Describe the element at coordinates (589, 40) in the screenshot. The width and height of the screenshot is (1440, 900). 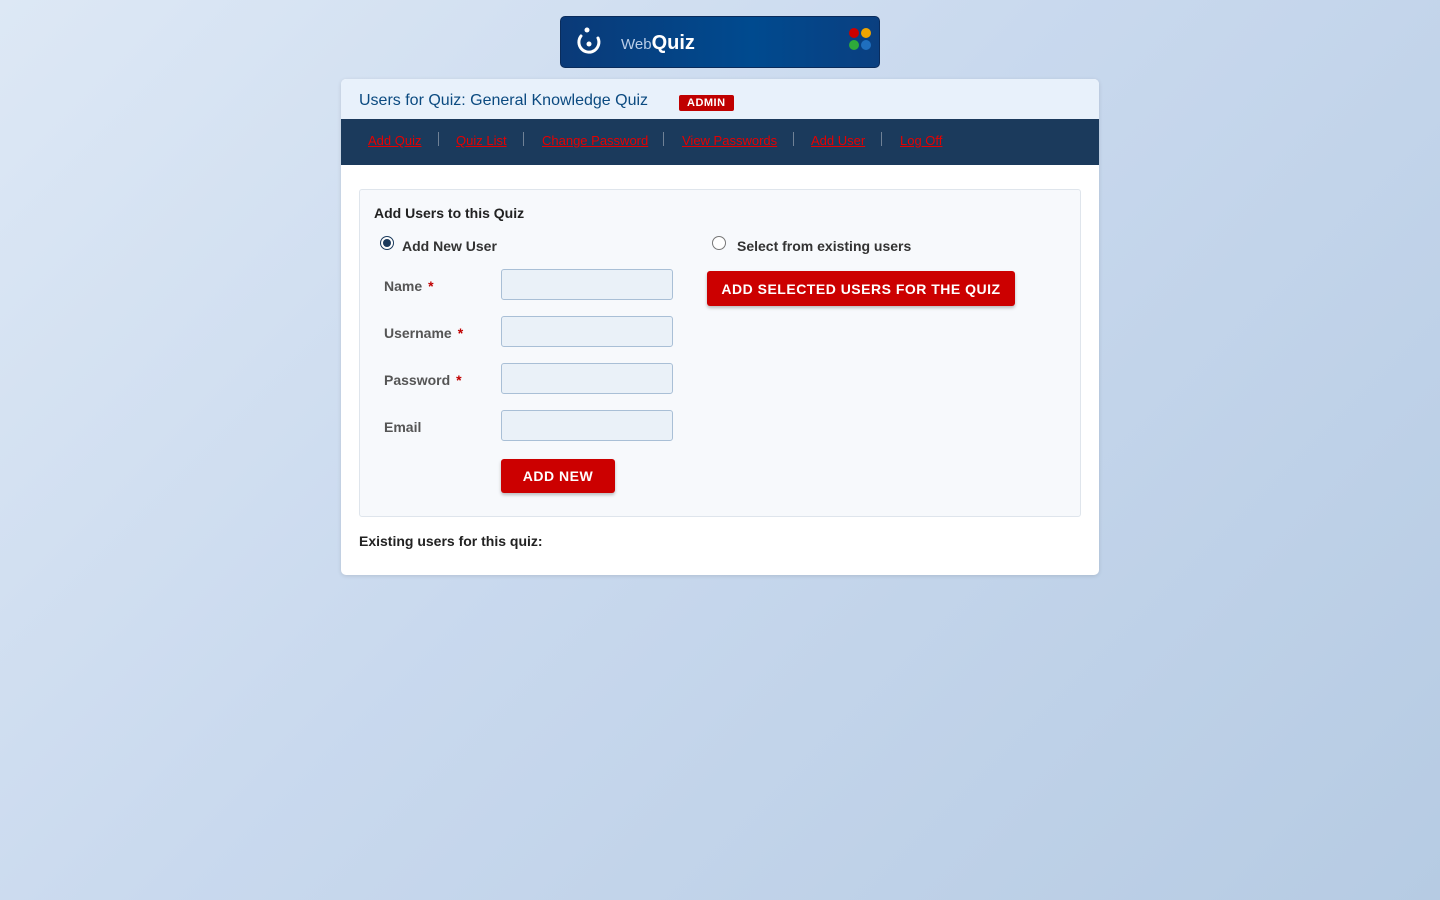
I see `webquiz-logo-icon` at that location.